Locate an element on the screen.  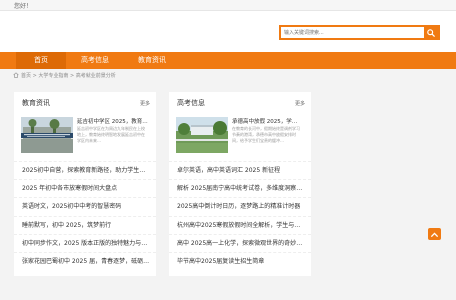
search-icon is located at coordinates (431, 32).